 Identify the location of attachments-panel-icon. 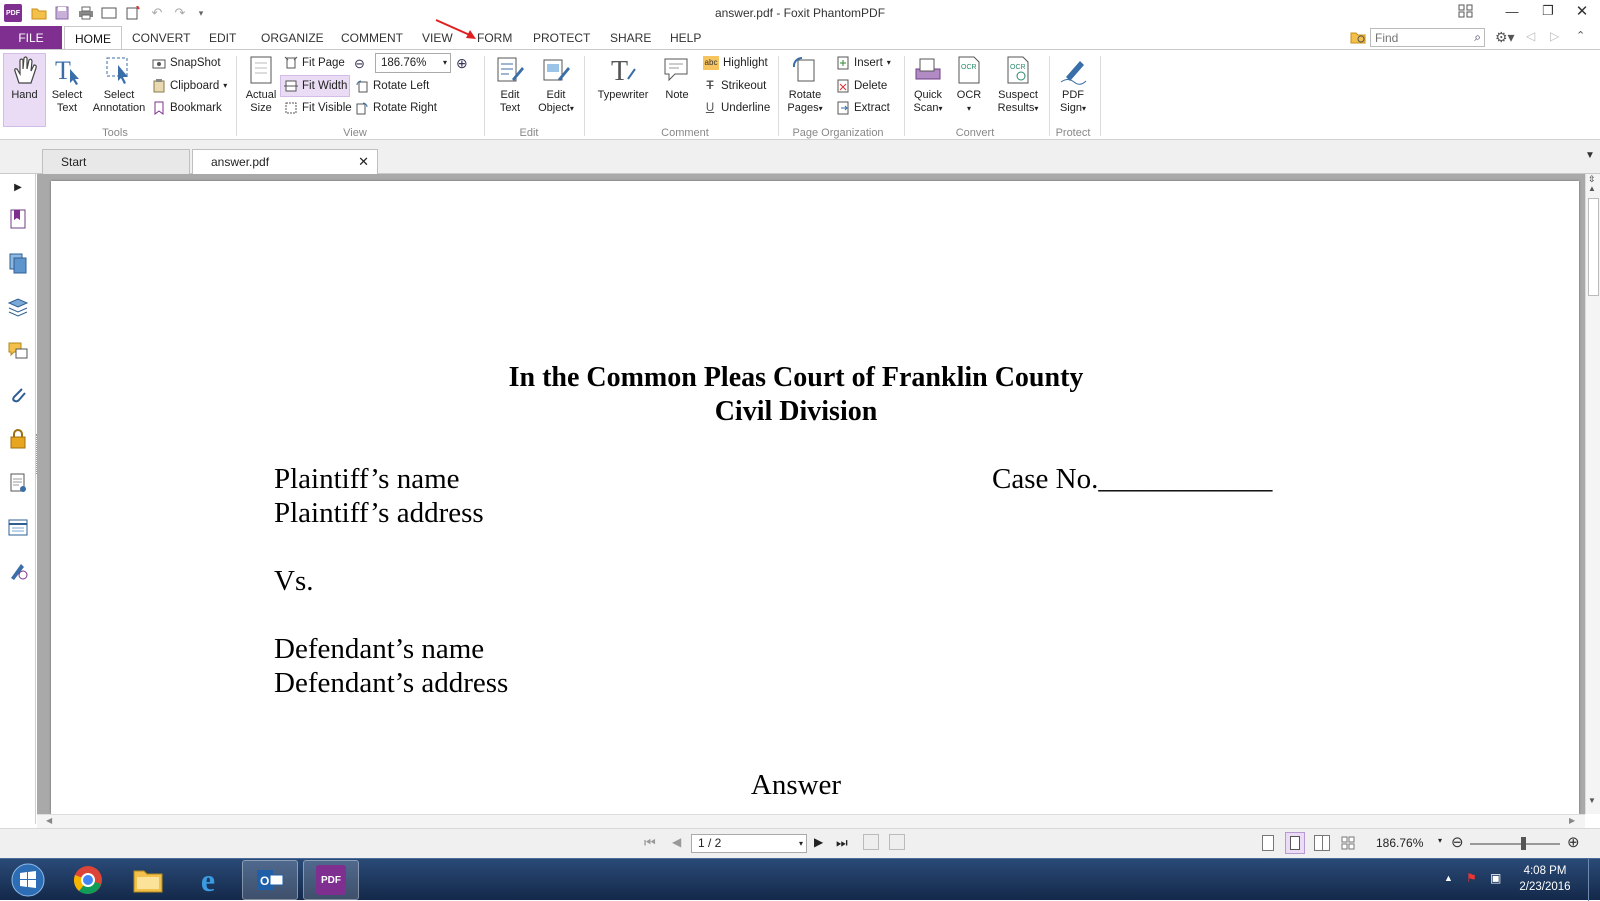
(18, 395).